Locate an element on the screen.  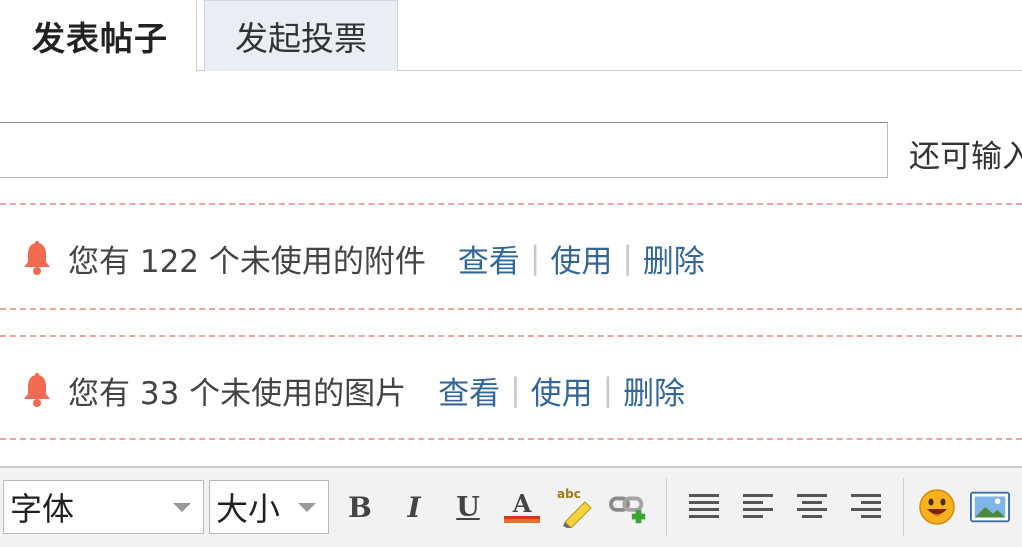
underline-icon: U is located at coordinates (468, 507).